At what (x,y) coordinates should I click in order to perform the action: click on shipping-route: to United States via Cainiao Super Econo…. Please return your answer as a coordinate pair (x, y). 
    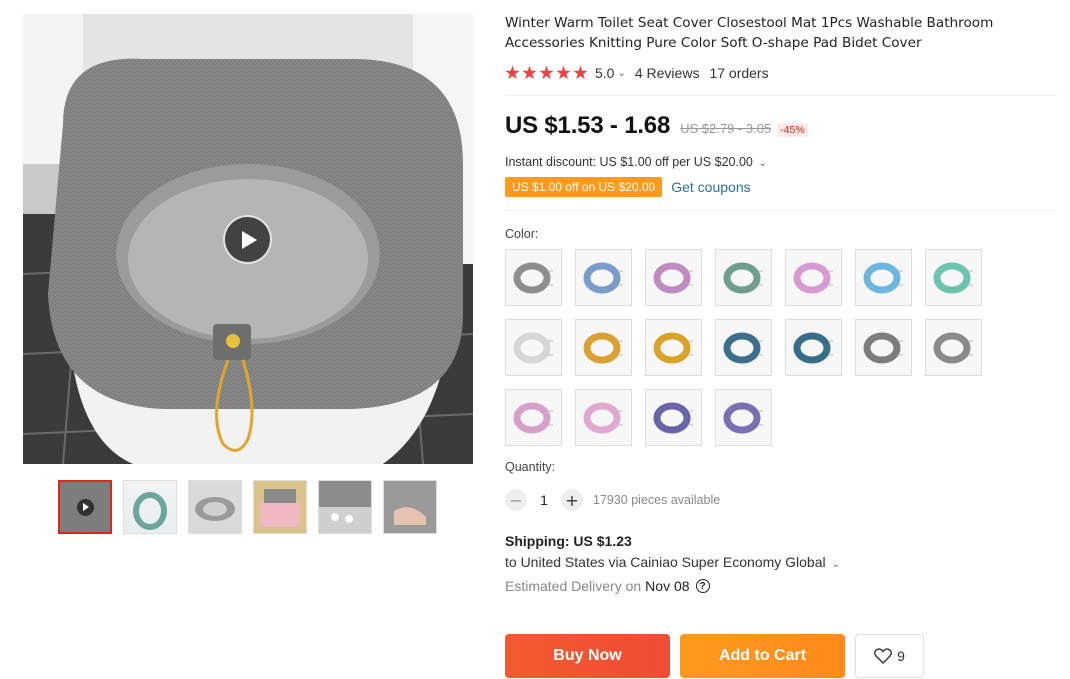
    Looking at the image, I should click on (781, 562).